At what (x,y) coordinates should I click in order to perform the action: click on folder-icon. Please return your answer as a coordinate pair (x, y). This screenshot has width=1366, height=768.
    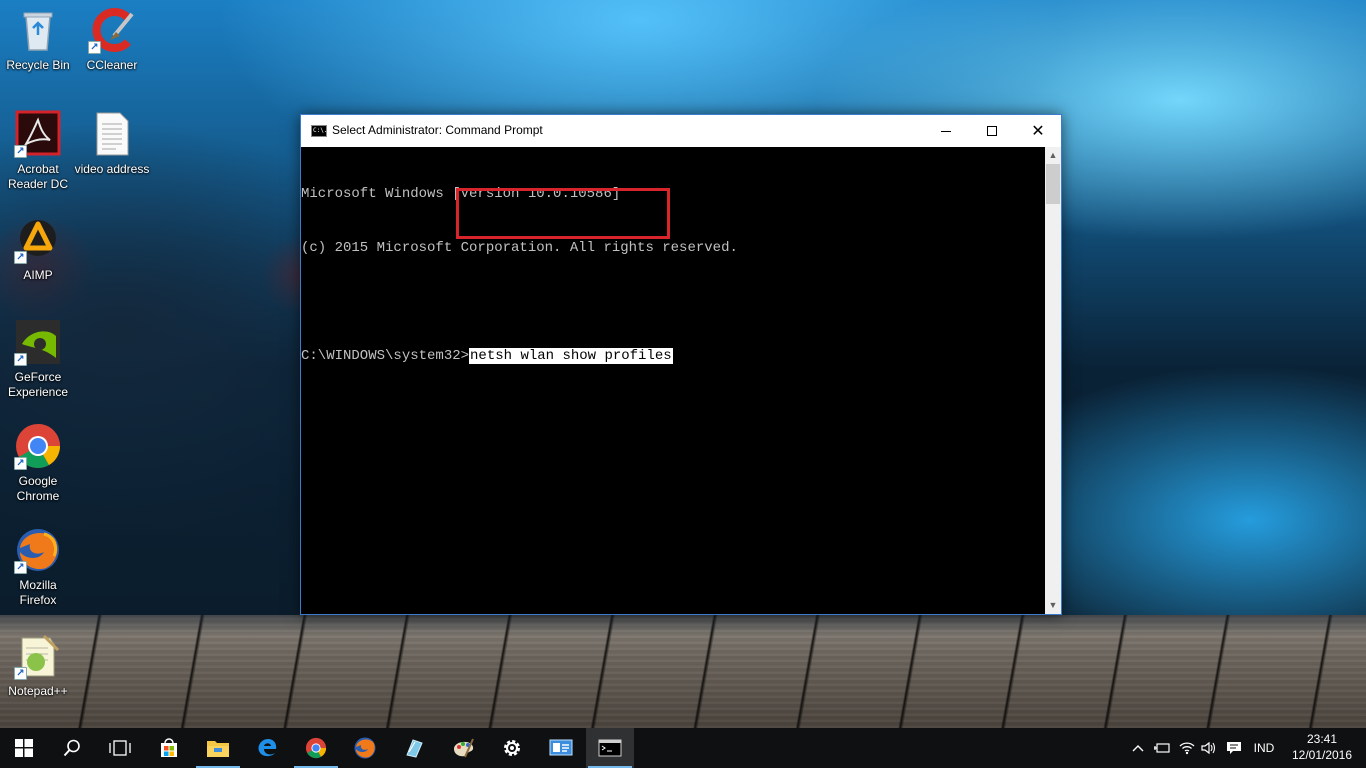
    Looking at the image, I should click on (218, 749).